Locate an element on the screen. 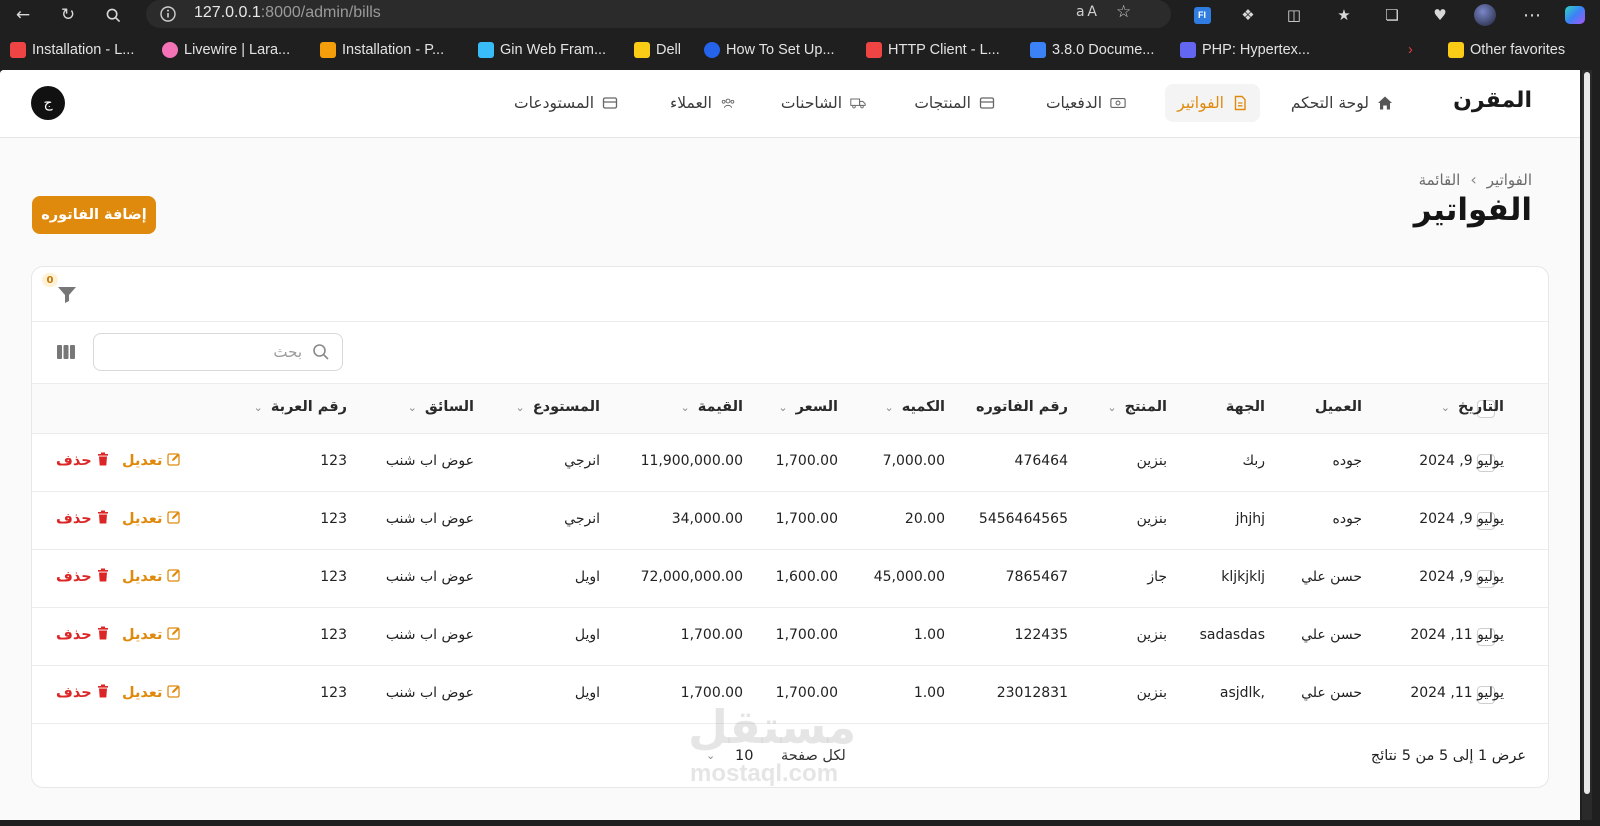 The width and height of the screenshot is (1600, 826). column-label: رقم الفاتوره is located at coordinates (1022, 407).